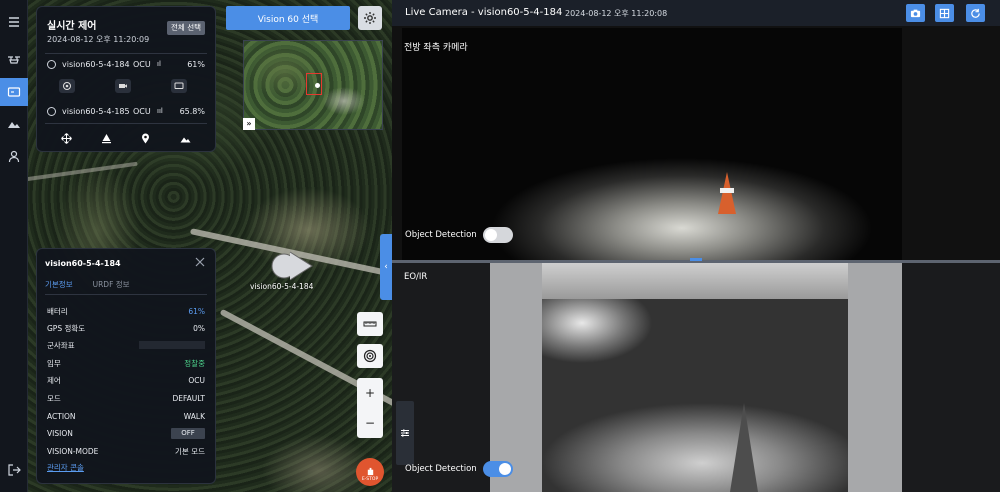  Describe the element at coordinates (192, 111) in the screenshot. I see `robot-battery: 65.8%` at that location.